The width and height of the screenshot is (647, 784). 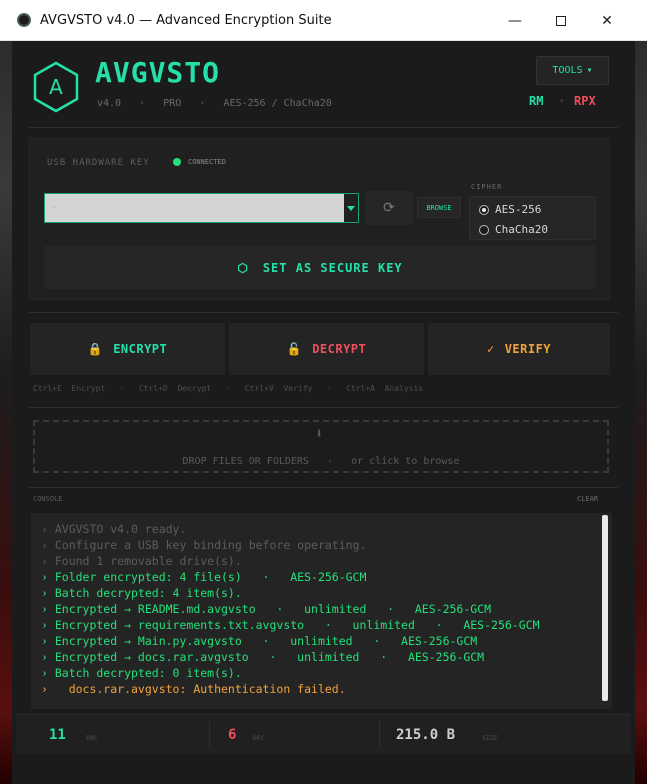 I want to click on maximize-icon, so click(x=561, y=20).